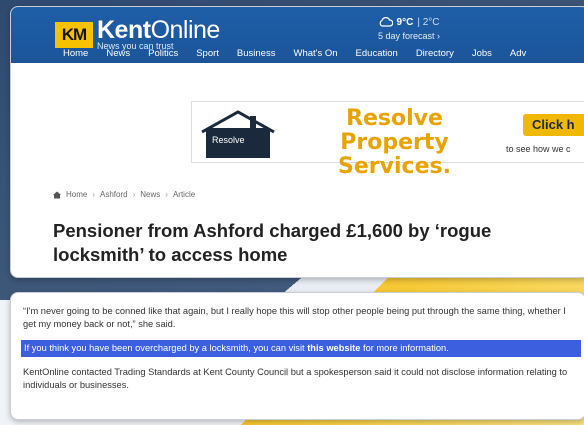 The image size is (584, 425). What do you see at coordinates (118, 53) in the screenshot?
I see `nav-item-news: News` at bounding box center [118, 53].